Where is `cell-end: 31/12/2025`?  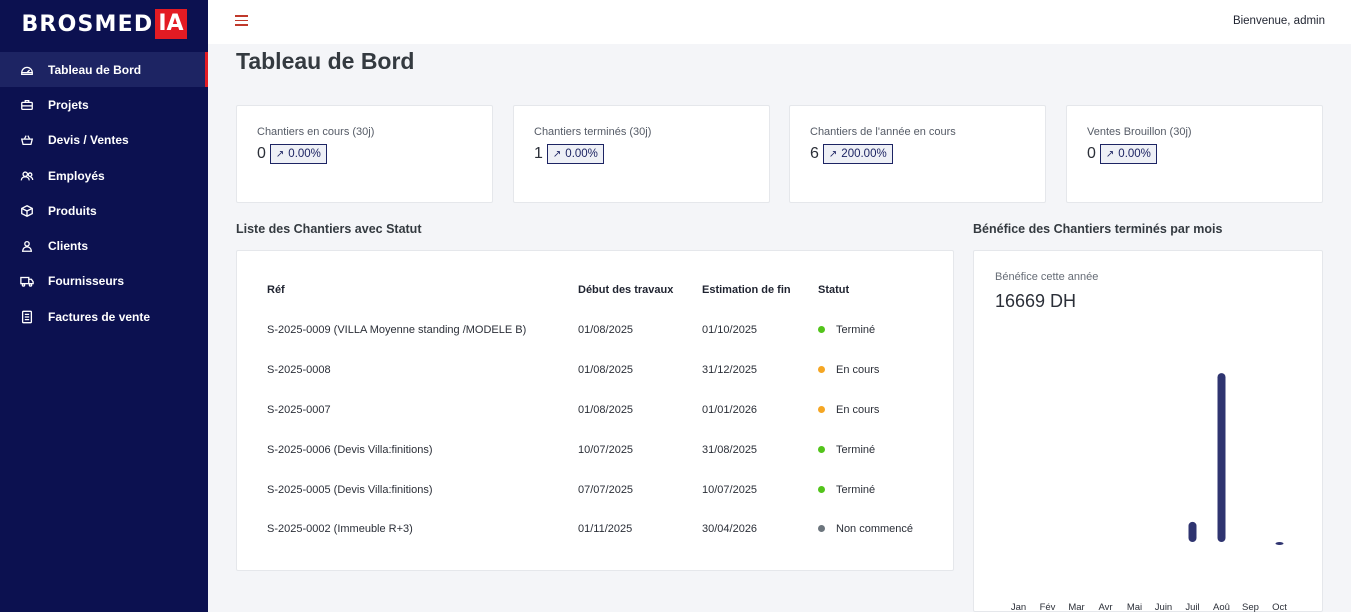
cell-end: 31/12/2025 is located at coordinates (730, 370).